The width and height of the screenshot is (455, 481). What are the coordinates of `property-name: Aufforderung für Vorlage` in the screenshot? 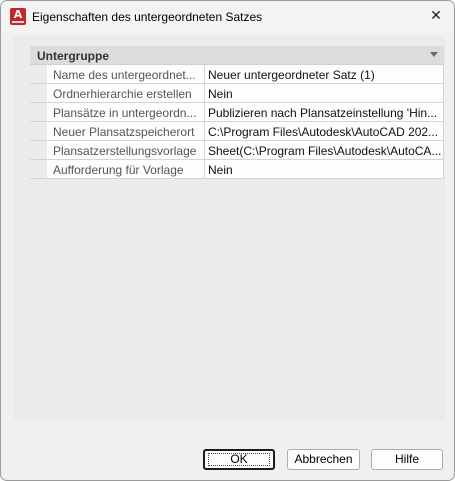 It's located at (126, 169).